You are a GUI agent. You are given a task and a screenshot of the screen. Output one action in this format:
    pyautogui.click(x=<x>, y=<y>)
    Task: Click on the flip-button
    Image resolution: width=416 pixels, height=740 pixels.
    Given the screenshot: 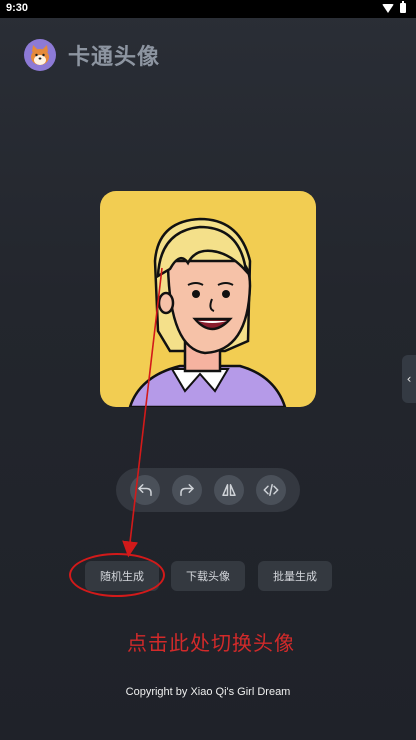 What is the action you would take?
    pyautogui.click(x=229, y=490)
    